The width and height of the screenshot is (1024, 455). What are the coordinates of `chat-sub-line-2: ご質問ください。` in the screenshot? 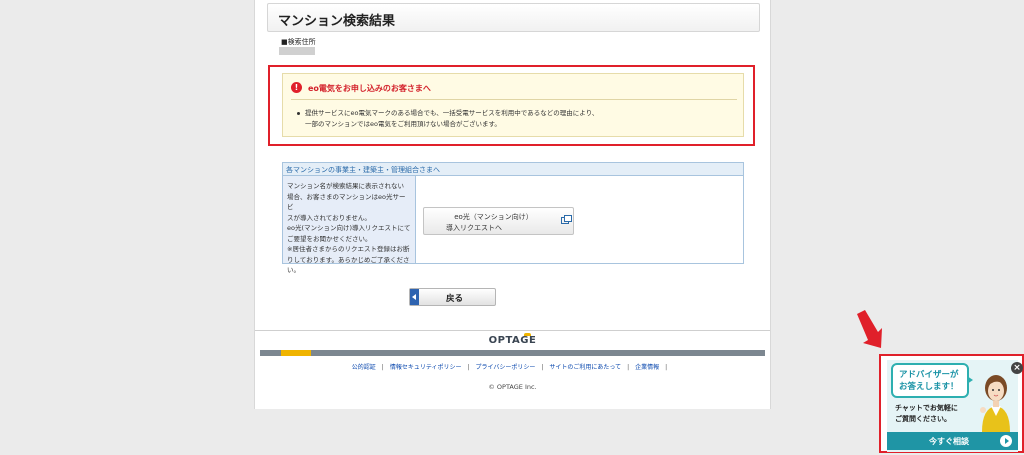 It's located at (923, 419).